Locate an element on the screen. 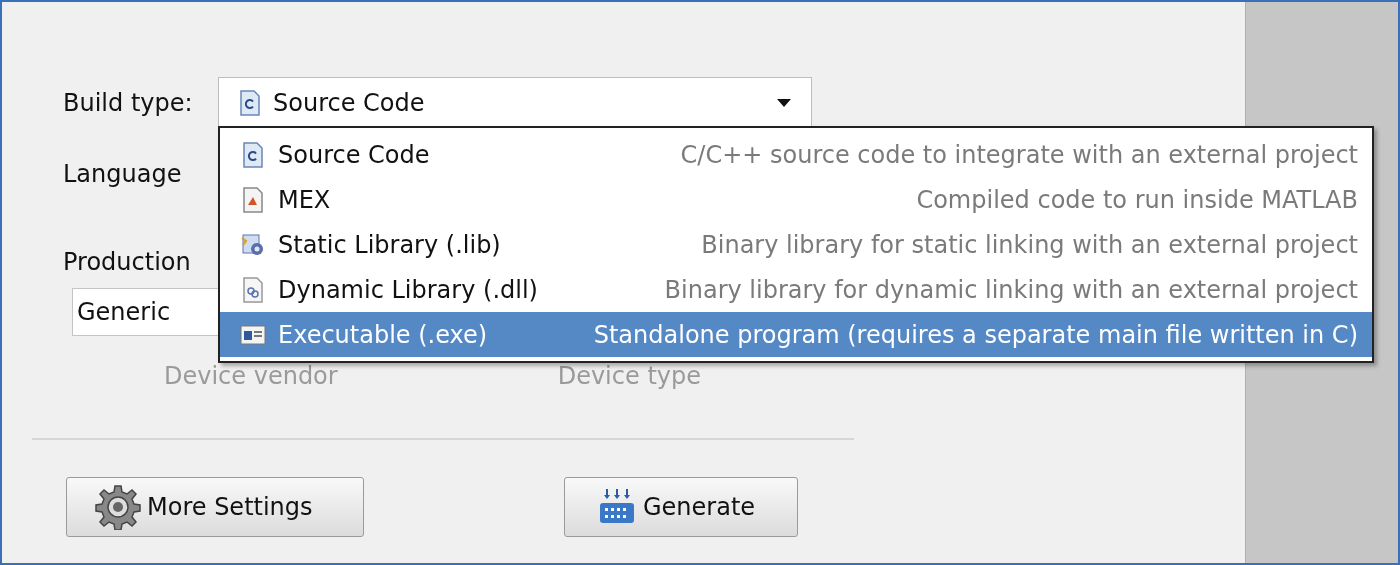  menu-item-description: Compiled code to run inside MATLAB is located at coordinates (1136, 200).